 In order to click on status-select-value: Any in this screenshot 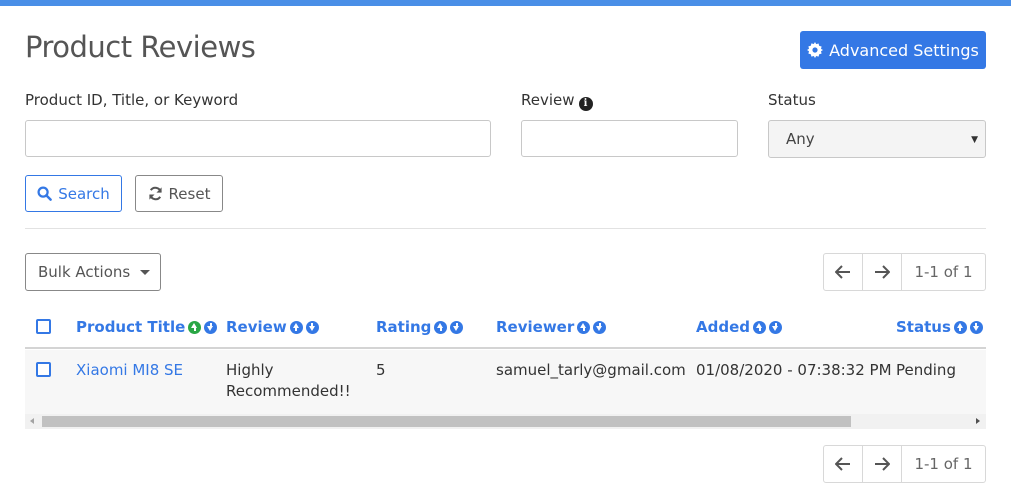, I will do `click(800, 139)`.